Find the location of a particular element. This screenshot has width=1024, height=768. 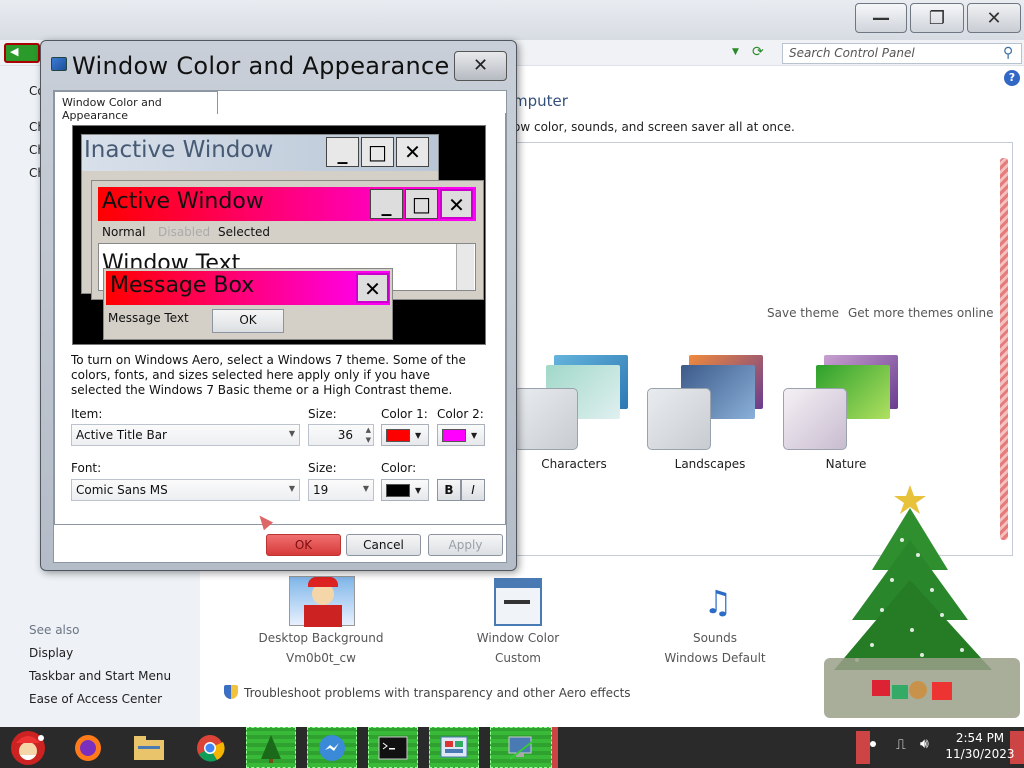

search-icon: ⚲ is located at coordinates (1008, 53).